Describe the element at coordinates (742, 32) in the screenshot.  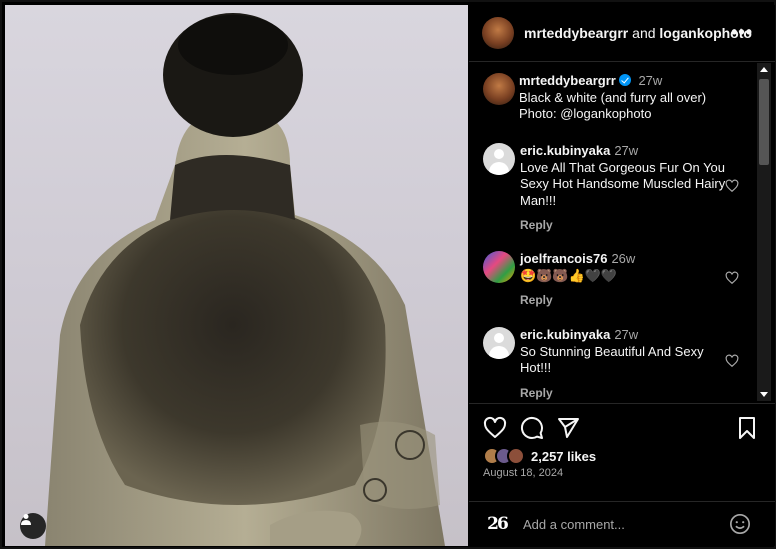
I see `more-horizontal-icon: •••` at that location.